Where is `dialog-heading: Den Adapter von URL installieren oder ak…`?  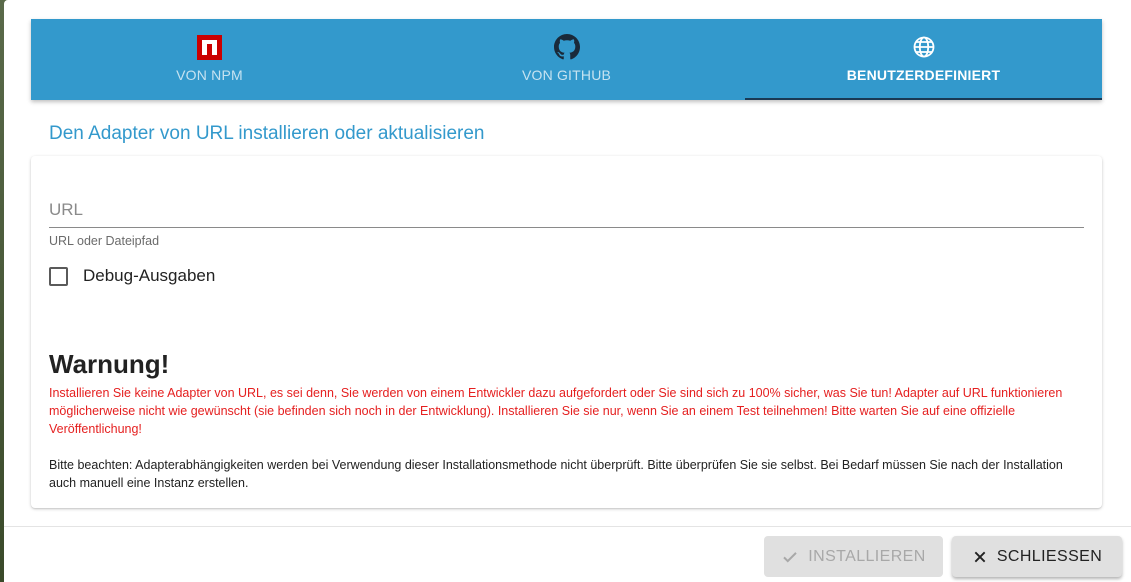
dialog-heading: Den Adapter von URL installieren oder ak… is located at coordinates (267, 133).